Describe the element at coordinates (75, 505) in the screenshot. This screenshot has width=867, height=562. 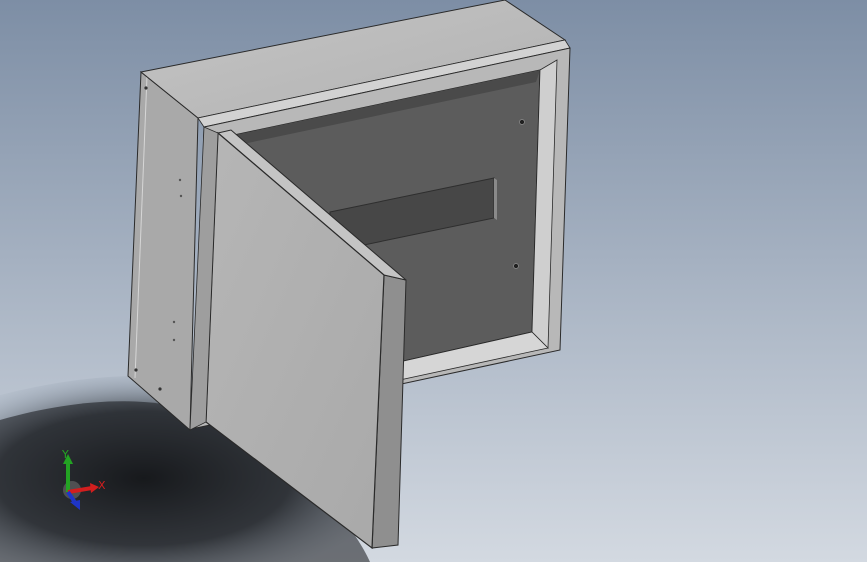
I see `z-axis-arrow` at that location.